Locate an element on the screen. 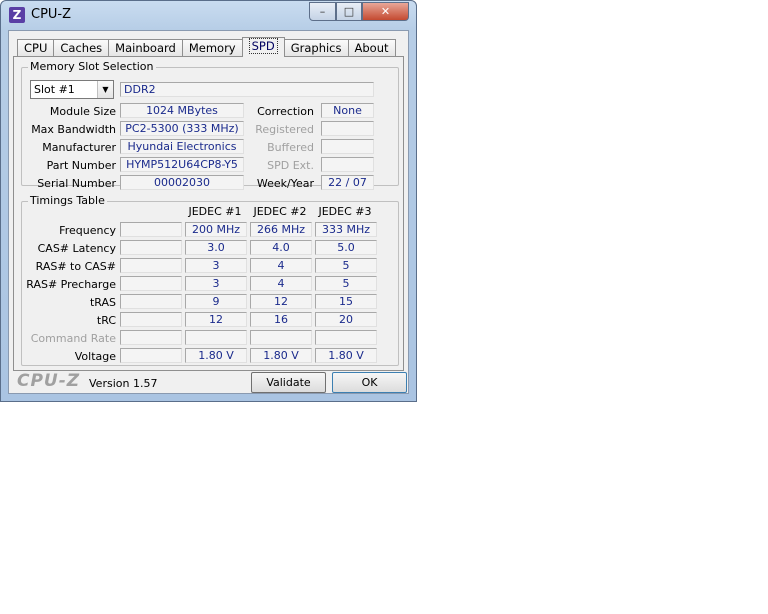 This screenshot has width=768, height=614. max-bandwidth-label: Max Bandwidth is located at coordinates (73, 129).